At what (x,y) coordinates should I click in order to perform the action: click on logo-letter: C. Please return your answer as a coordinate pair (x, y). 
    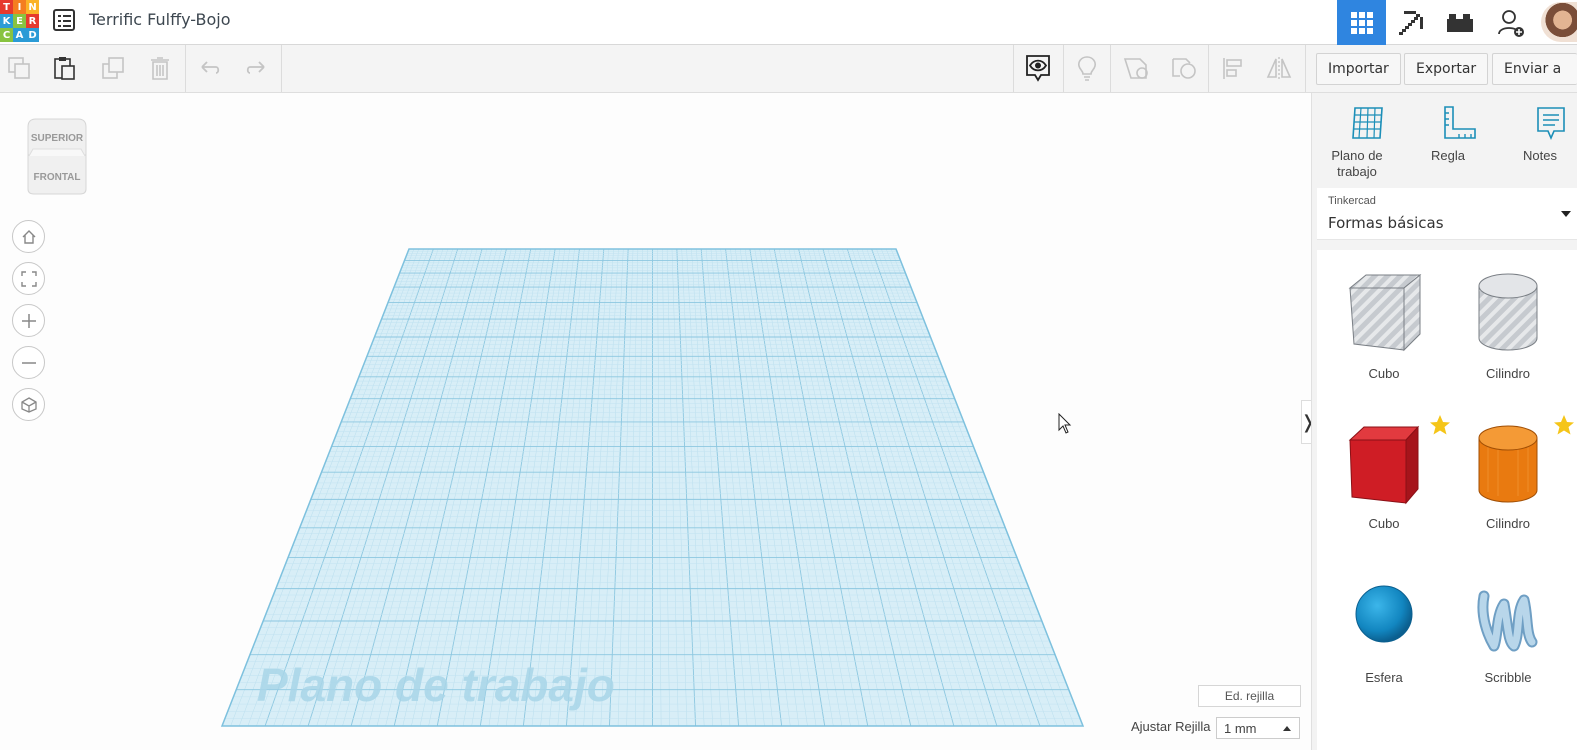
    Looking at the image, I should click on (6, 35).